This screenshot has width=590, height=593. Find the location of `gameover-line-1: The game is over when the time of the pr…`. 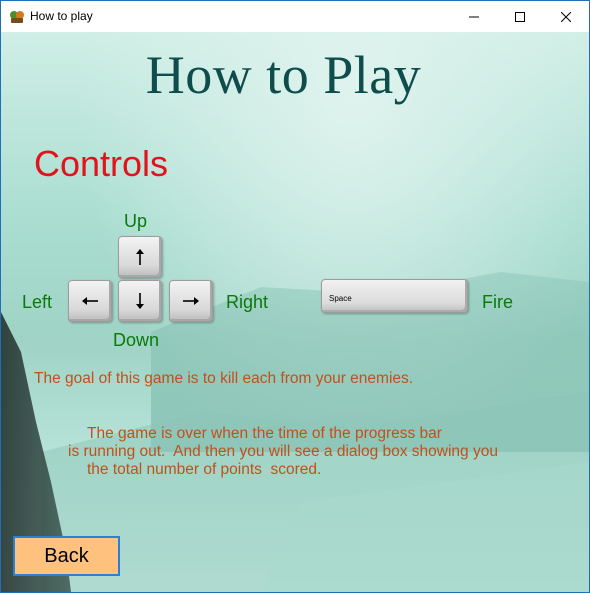

gameover-line-1: The game is over when the time of the pr… is located at coordinates (264, 433).